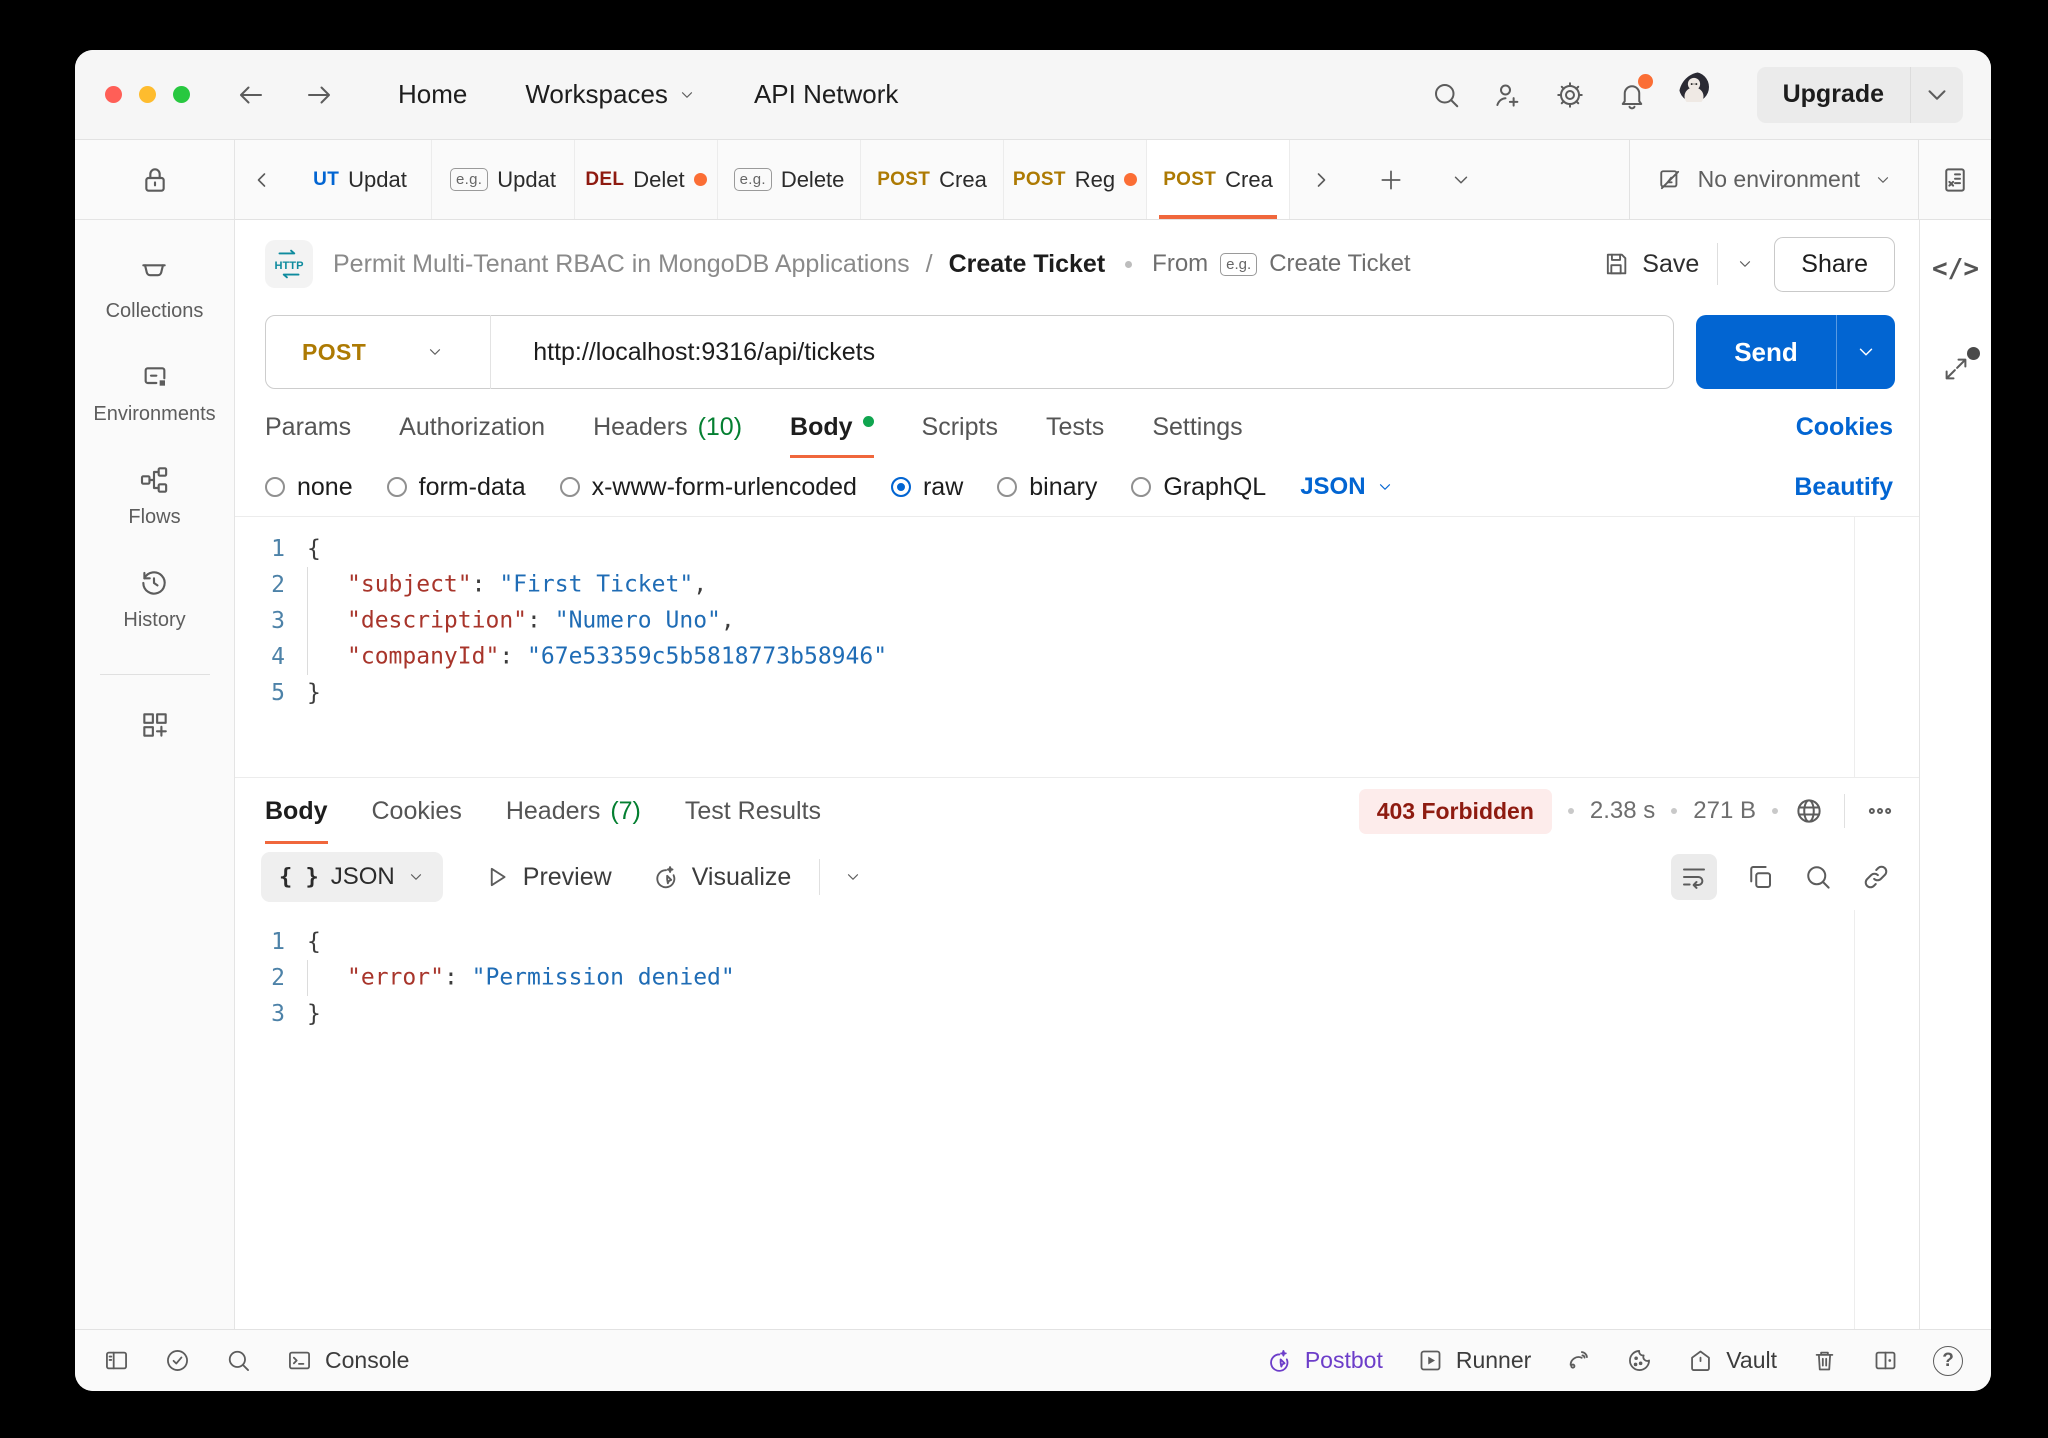 This screenshot has height=1438, width=2048. What do you see at coordinates (1047, 487) in the screenshot?
I see `radio-binary: binary` at bounding box center [1047, 487].